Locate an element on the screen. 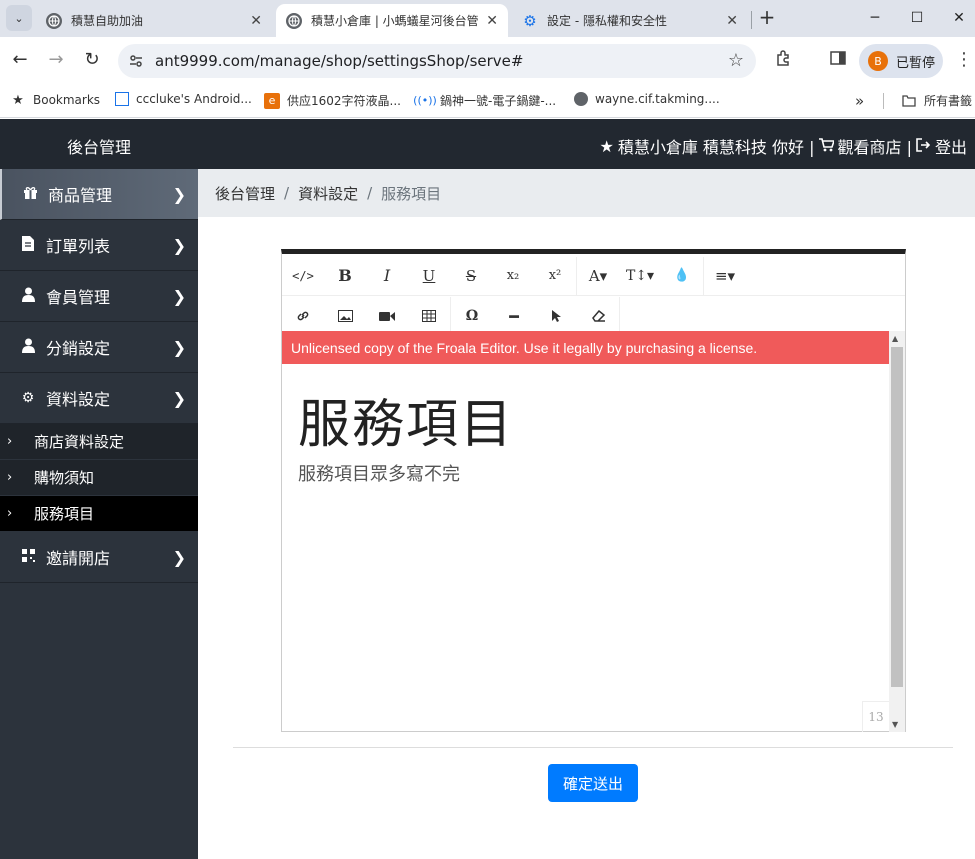 The height and width of the screenshot is (859, 975). browser-tab-1: 積慧自助加油 ✕ is located at coordinates (154, 20).